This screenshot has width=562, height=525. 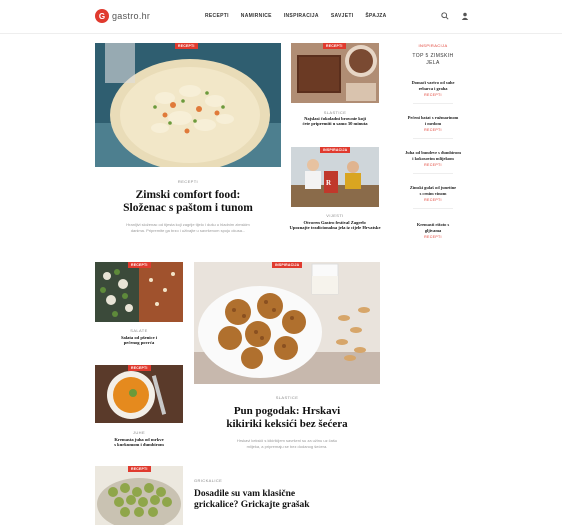 What do you see at coordinates (139, 432) in the screenshot?
I see `soup-category: JUHE` at bounding box center [139, 432].